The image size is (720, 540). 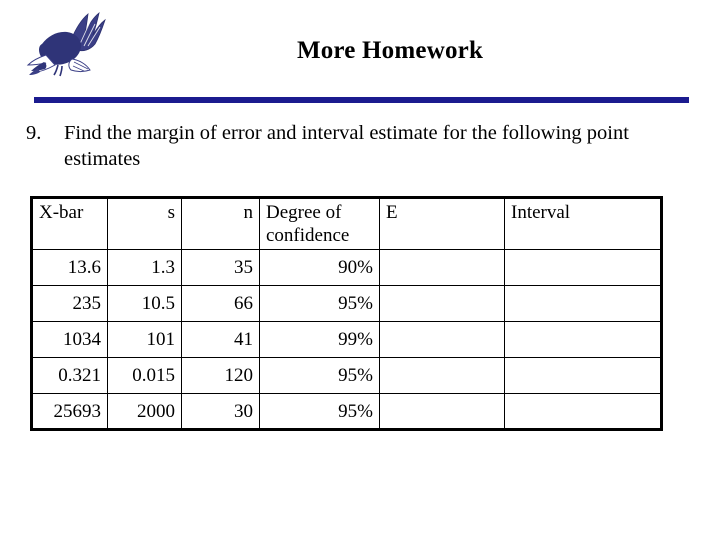 What do you see at coordinates (34, 133) in the screenshot?
I see `question-number: 9.` at bounding box center [34, 133].